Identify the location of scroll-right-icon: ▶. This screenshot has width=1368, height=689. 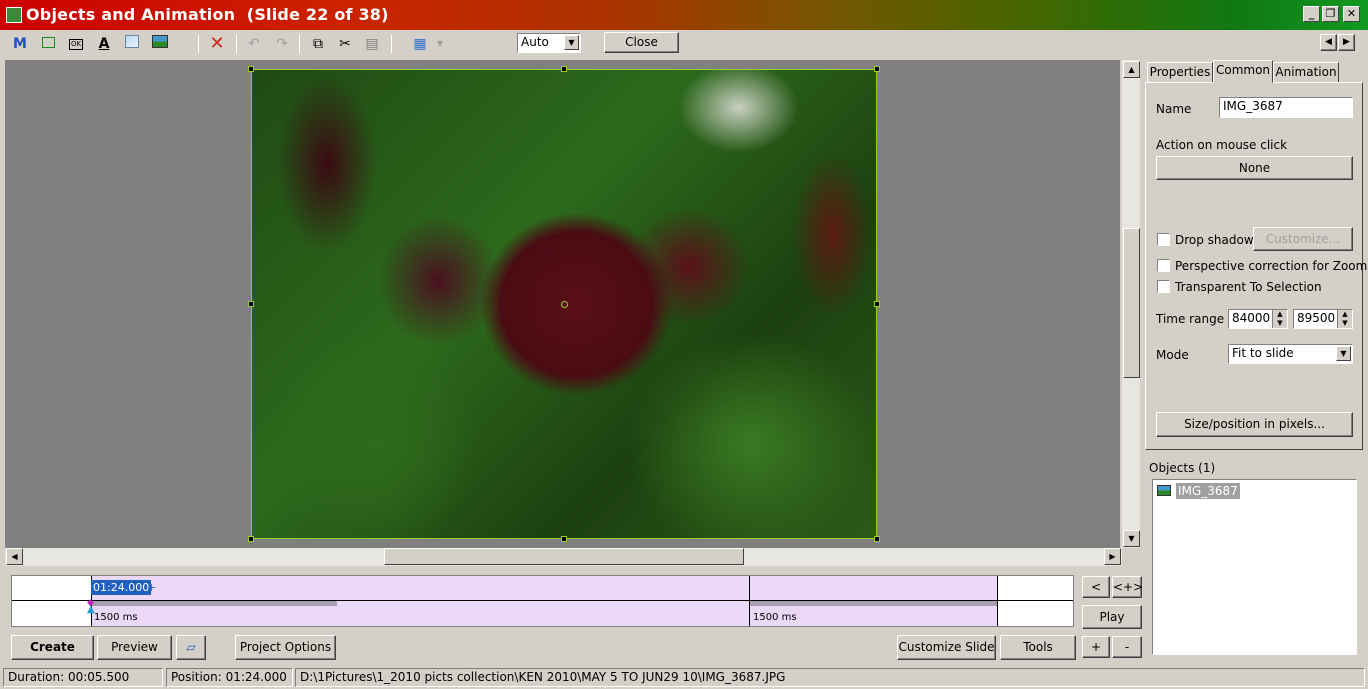
(1112, 556).